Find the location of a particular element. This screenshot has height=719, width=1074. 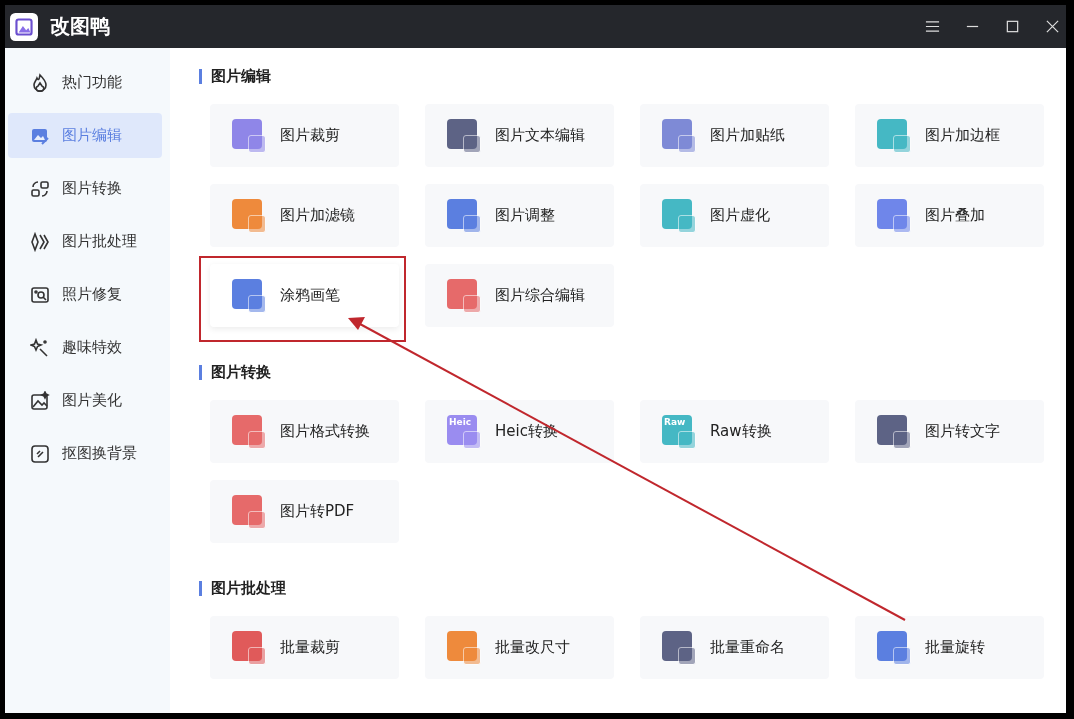

maximize-icon is located at coordinates (1012, 26).